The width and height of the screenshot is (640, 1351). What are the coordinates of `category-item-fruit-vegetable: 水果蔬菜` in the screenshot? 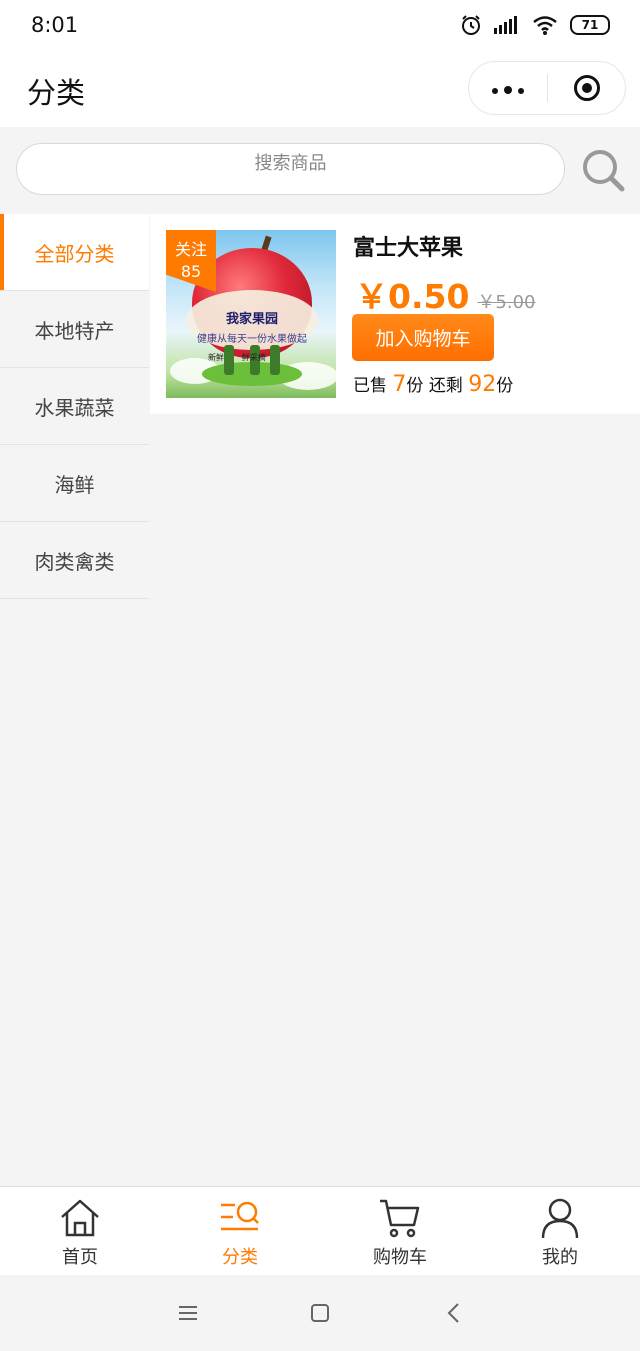 It's located at (74, 406).